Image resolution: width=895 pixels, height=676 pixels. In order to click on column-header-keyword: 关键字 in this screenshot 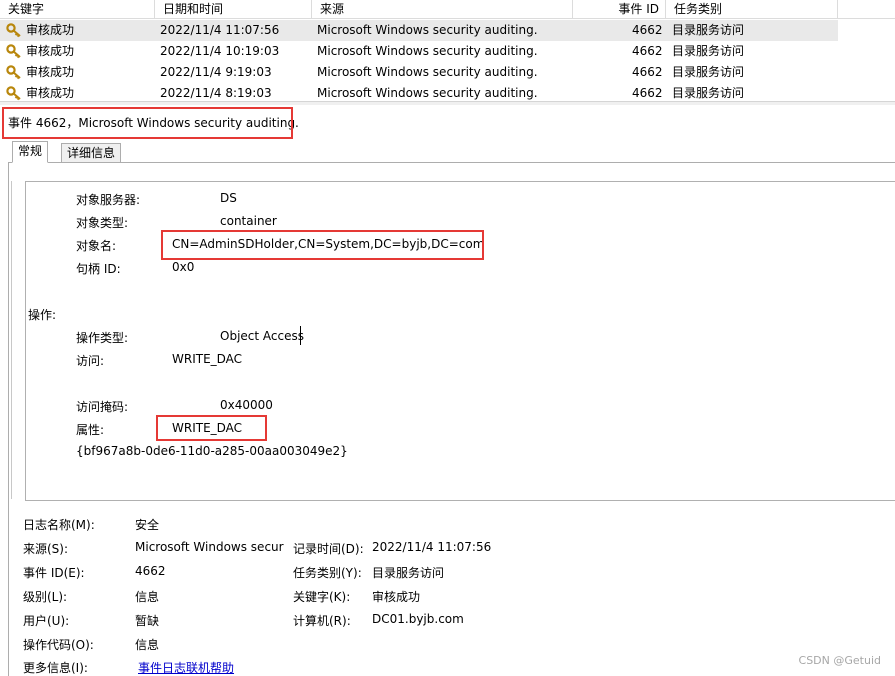, I will do `click(77, 9)`.